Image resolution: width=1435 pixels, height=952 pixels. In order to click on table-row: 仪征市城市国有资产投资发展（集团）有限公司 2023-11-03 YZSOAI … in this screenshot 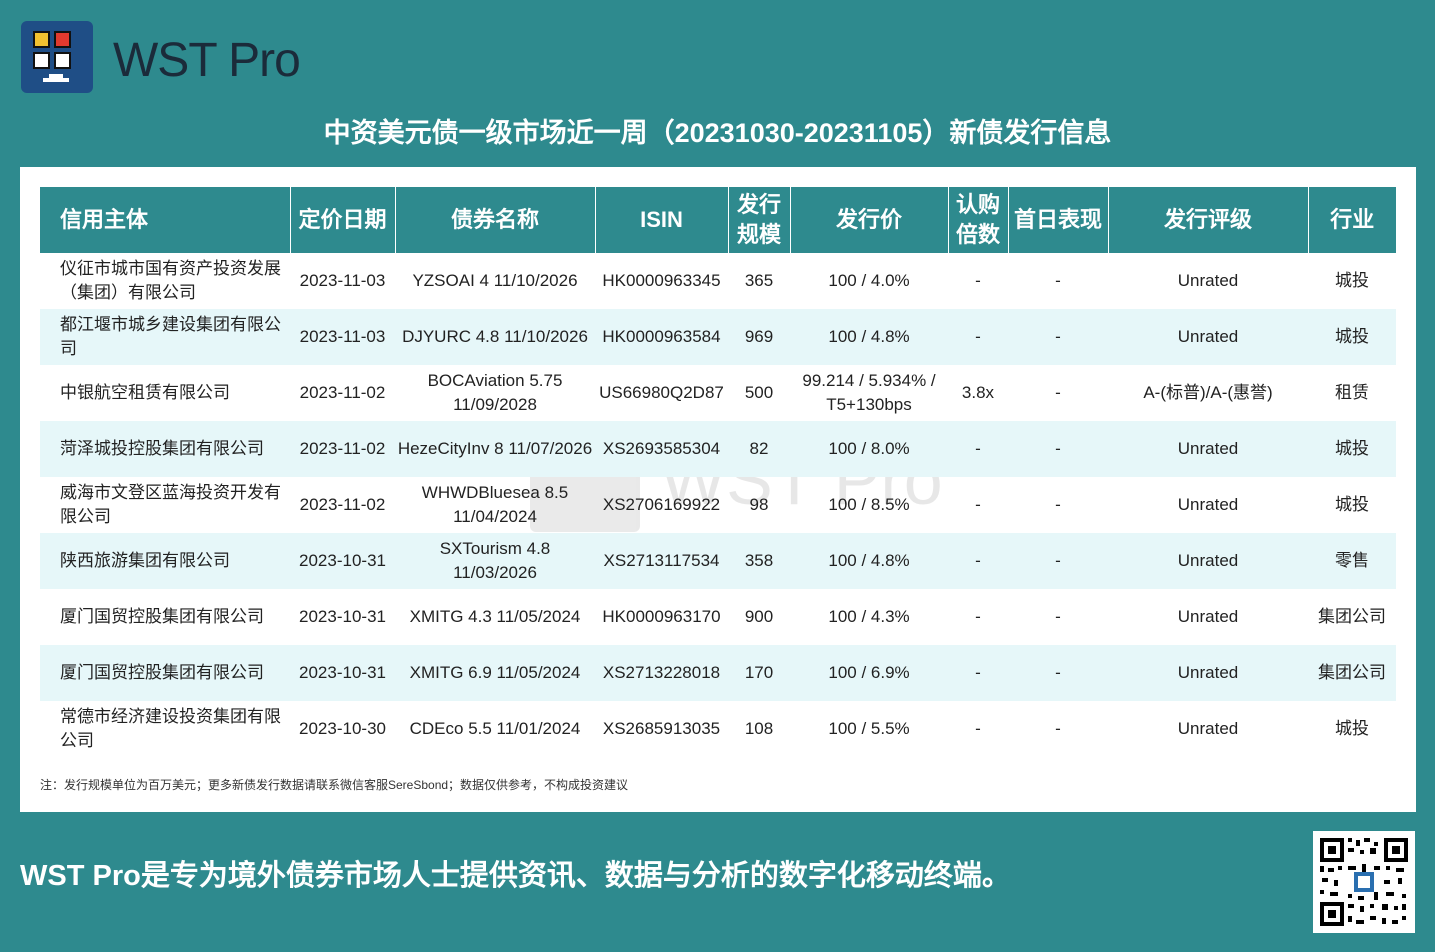, I will do `click(718, 281)`.